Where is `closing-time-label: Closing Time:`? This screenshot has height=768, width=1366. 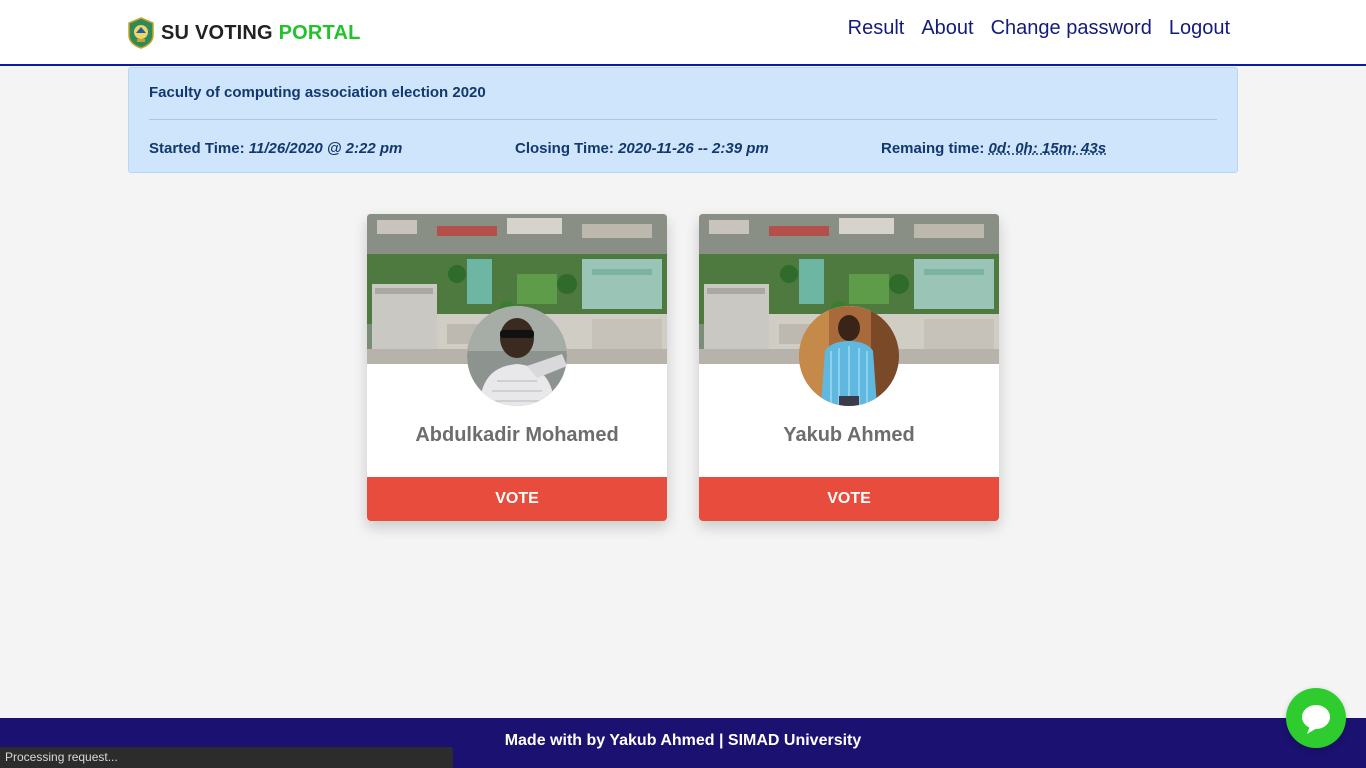 closing-time-label: Closing Time: is located at coordinates (564, 148).